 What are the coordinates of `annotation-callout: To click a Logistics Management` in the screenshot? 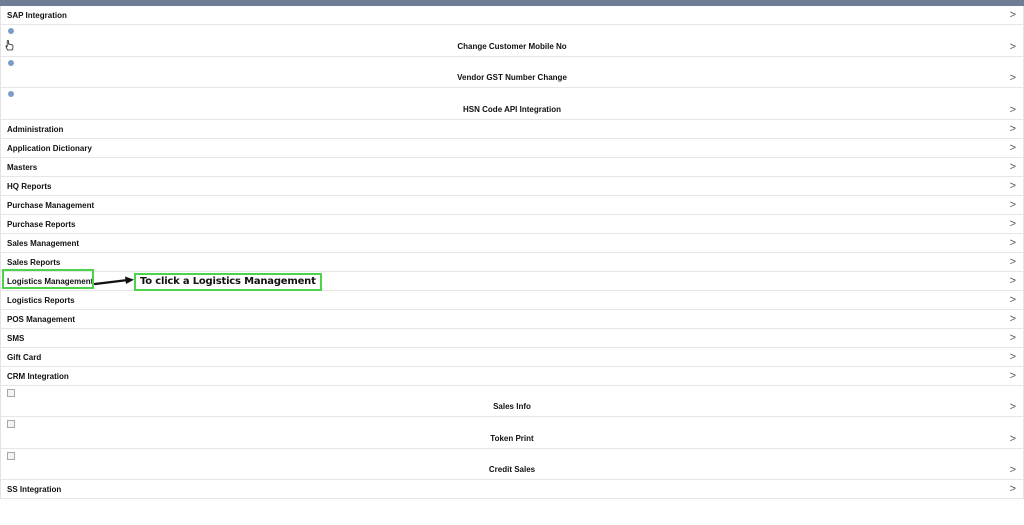 It's located at (228, 282).